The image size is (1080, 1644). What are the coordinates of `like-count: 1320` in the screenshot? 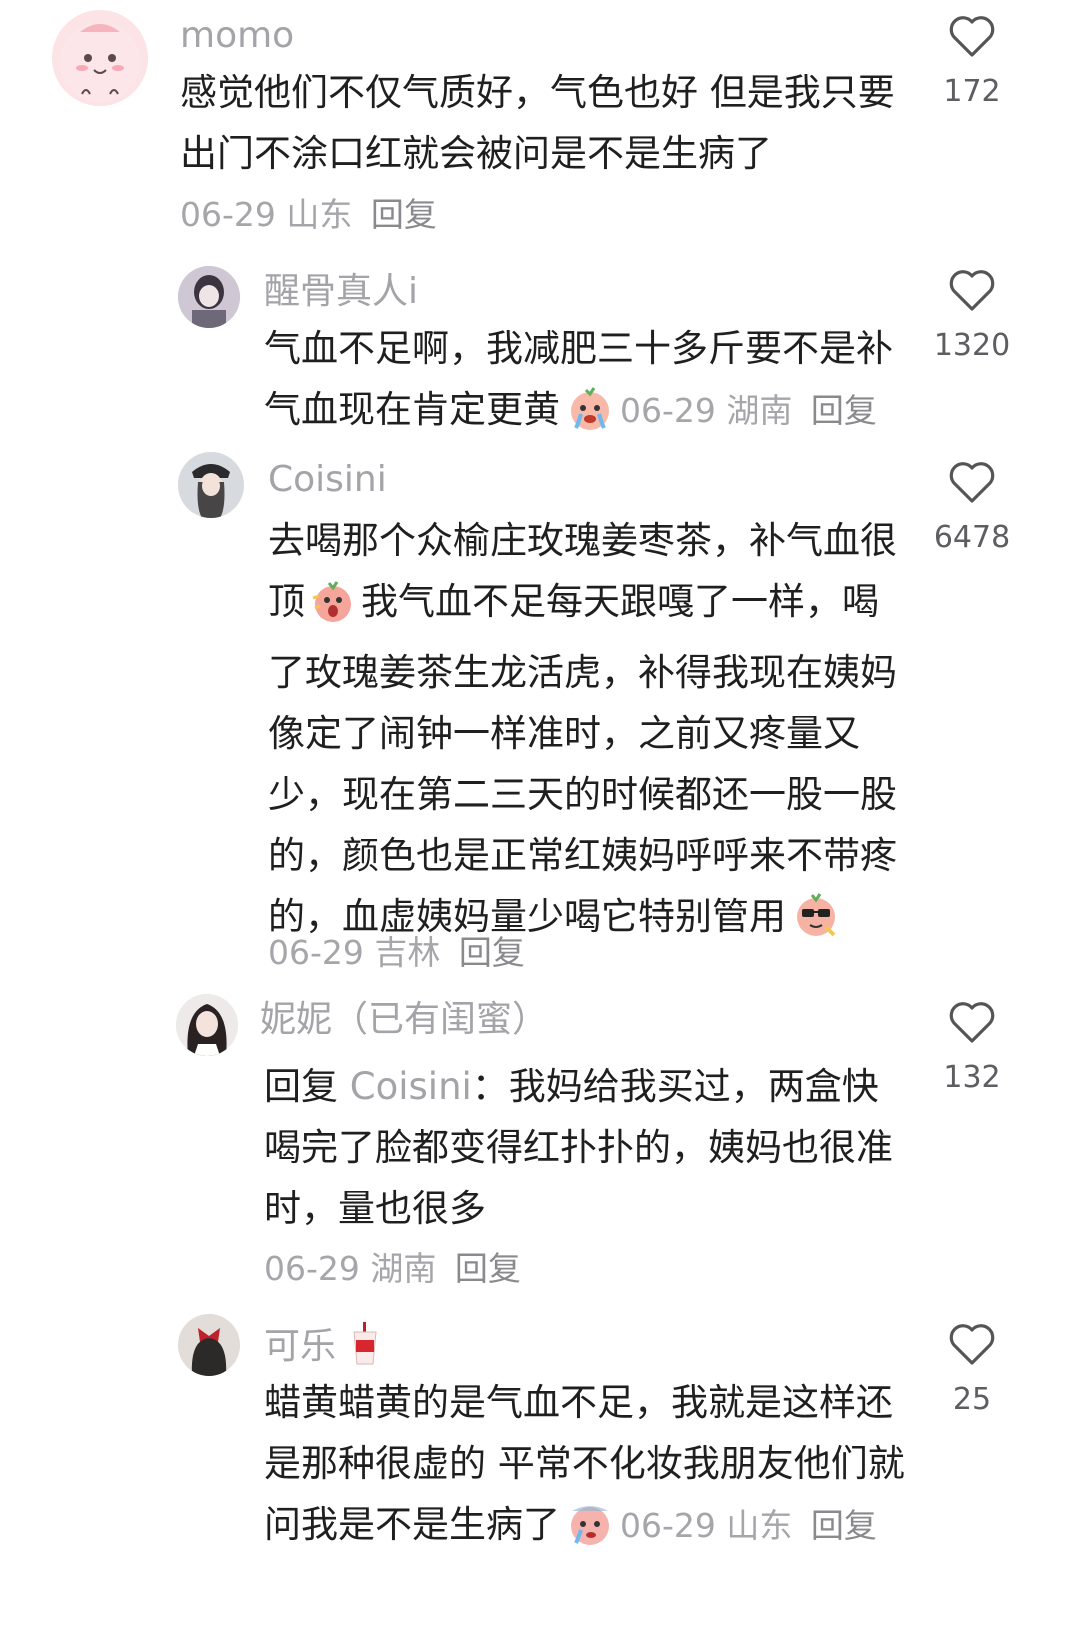 It's located at (972, 345).